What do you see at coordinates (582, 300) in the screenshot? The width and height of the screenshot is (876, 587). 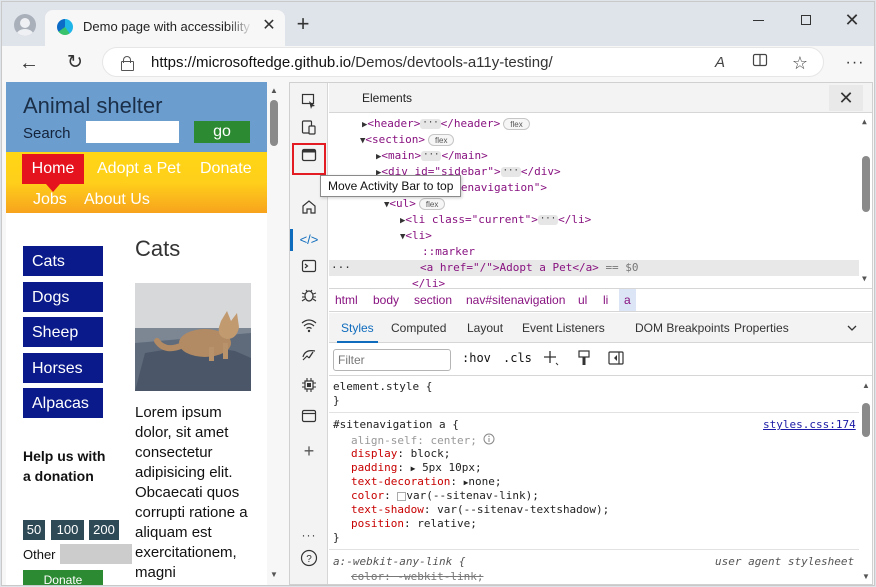 I see `breadcrumb-ul: ul` at bounding box center [582, 300].